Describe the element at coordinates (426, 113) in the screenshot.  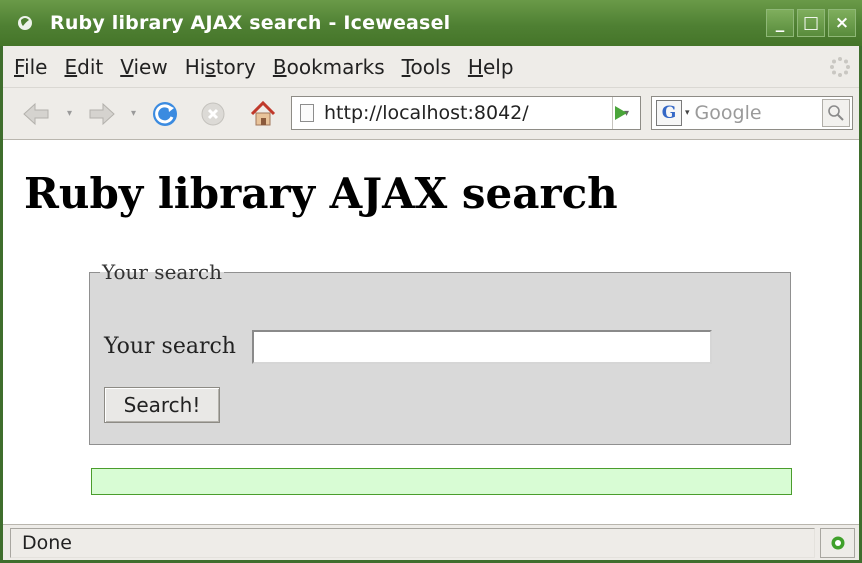
I see `url-text: http://localhost:8042/` at that location.